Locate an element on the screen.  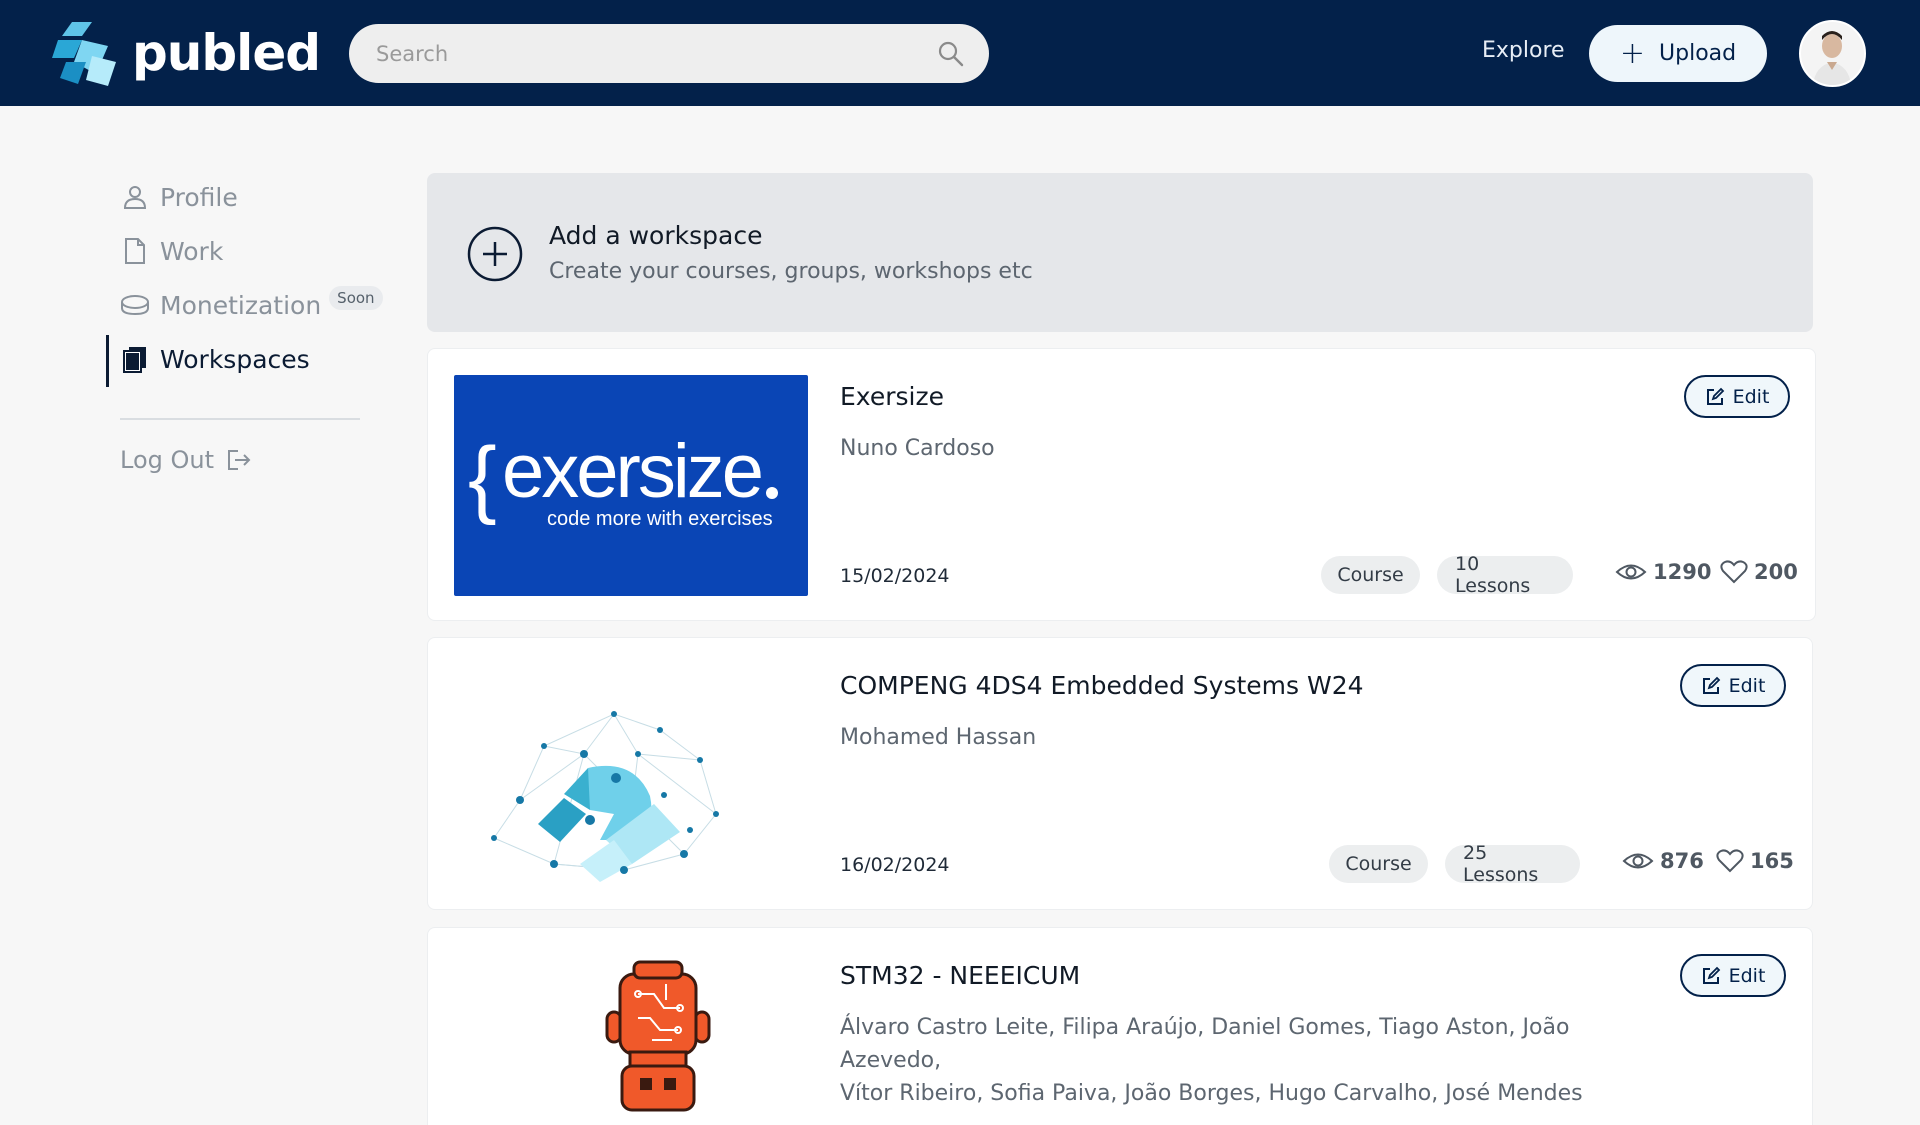
avatar-portrait-icon is located at coordinates (1832, 53).